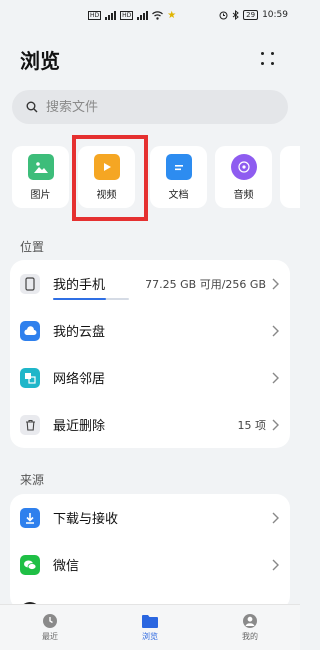 The image size is (320, 650). What do you see at coordinates (80, 299) in the screenshot?
I see `storage-progress-fill` at bounding box center [80, 299].